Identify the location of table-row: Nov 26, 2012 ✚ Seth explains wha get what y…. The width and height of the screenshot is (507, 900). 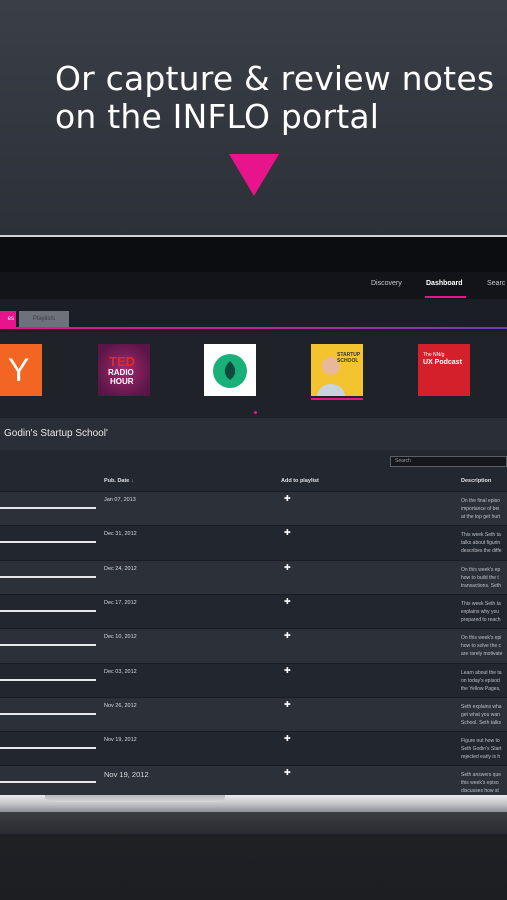
(253, 714).